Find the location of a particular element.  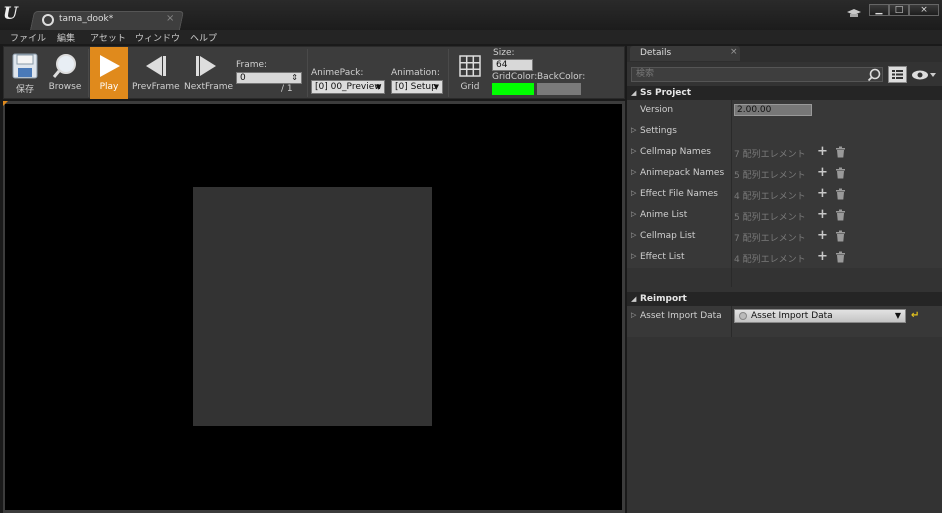

collapse-triangle-icon: ◢ is located at coordinates (634, 299).